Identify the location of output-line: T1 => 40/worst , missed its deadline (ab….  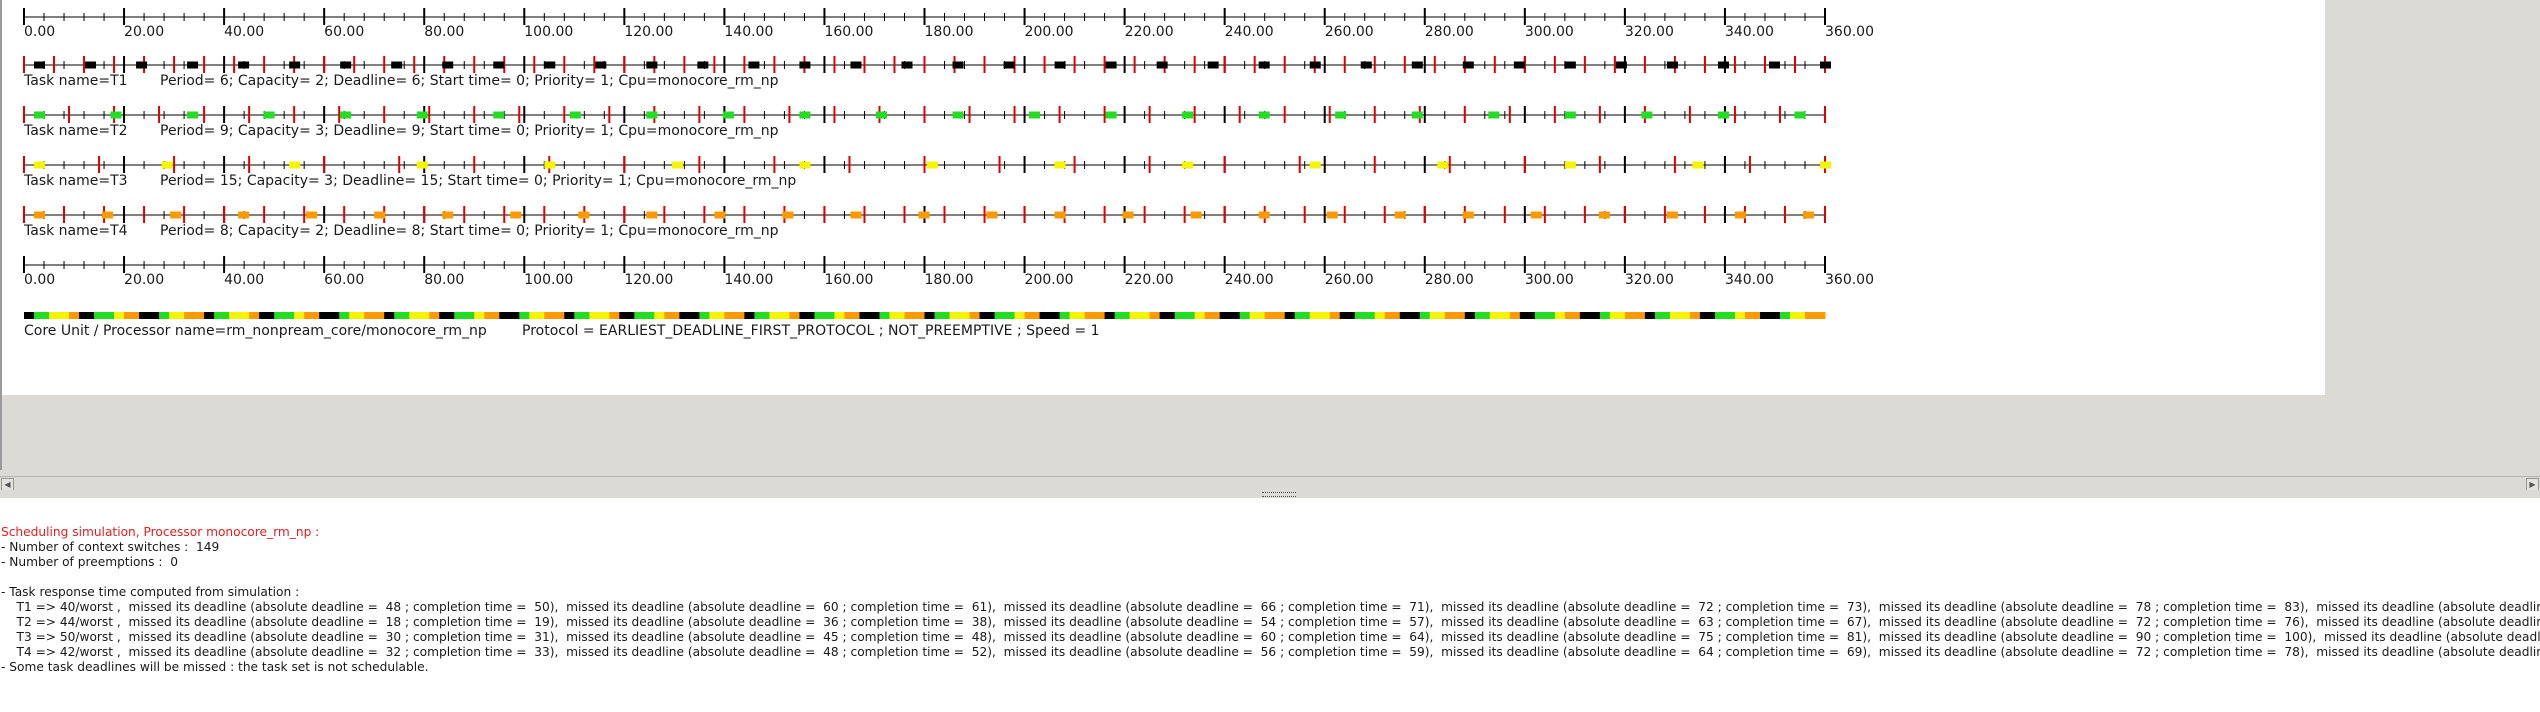
(1270, 607).